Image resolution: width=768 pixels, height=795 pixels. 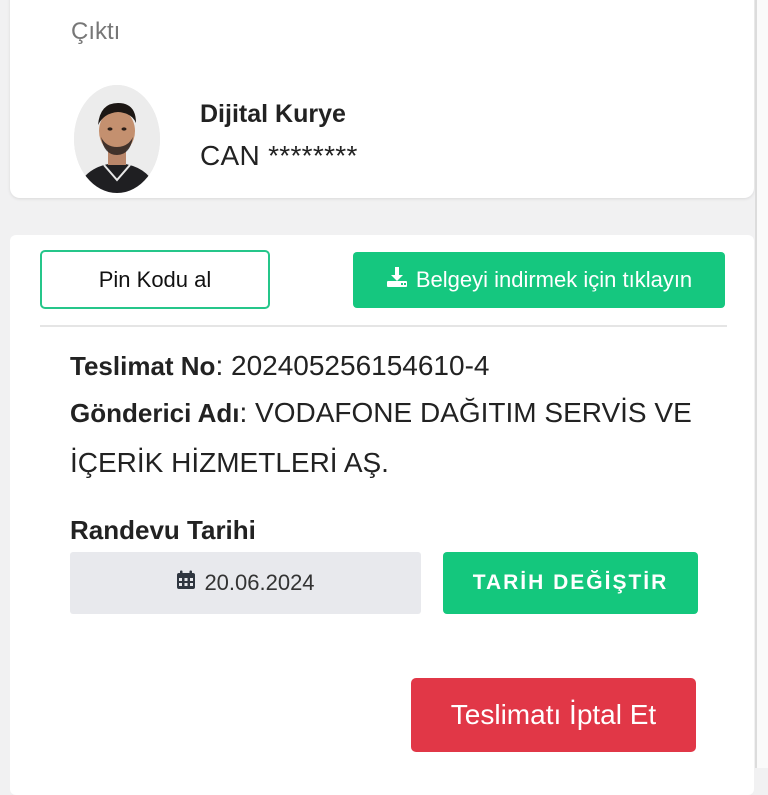 I want to click on appointment-date-value: 20.06.2024, so click(x=259, y=582).